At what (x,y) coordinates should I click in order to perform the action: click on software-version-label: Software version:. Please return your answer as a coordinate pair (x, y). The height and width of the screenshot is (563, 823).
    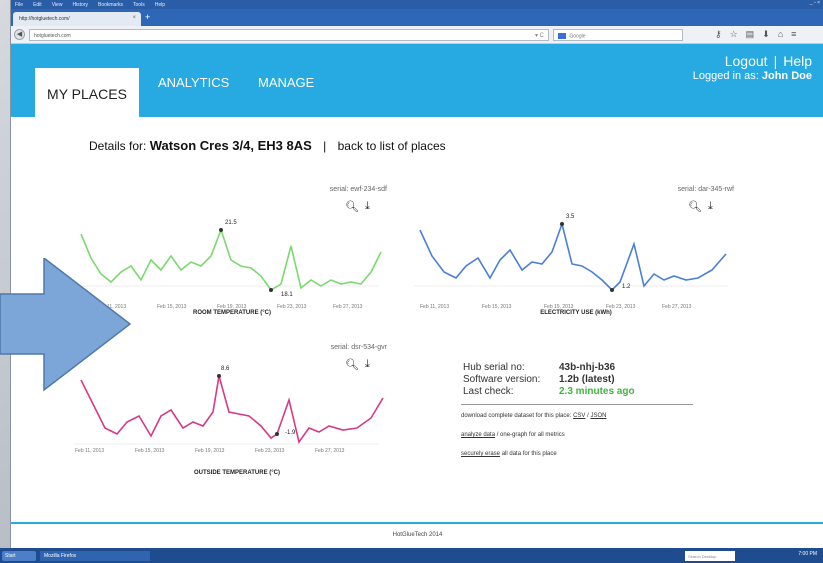
    Looking at the image, I should click on (502, 379).